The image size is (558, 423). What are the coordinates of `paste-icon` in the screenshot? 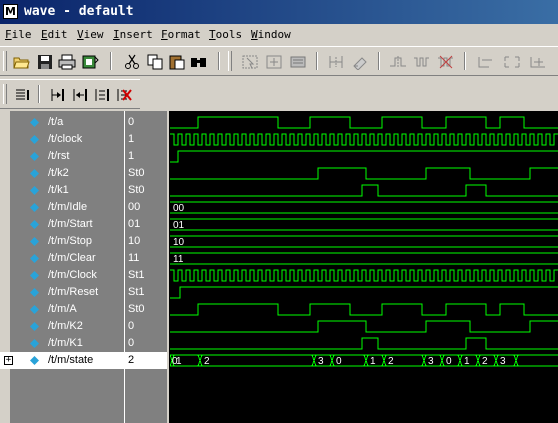 It's located at (177, 62).